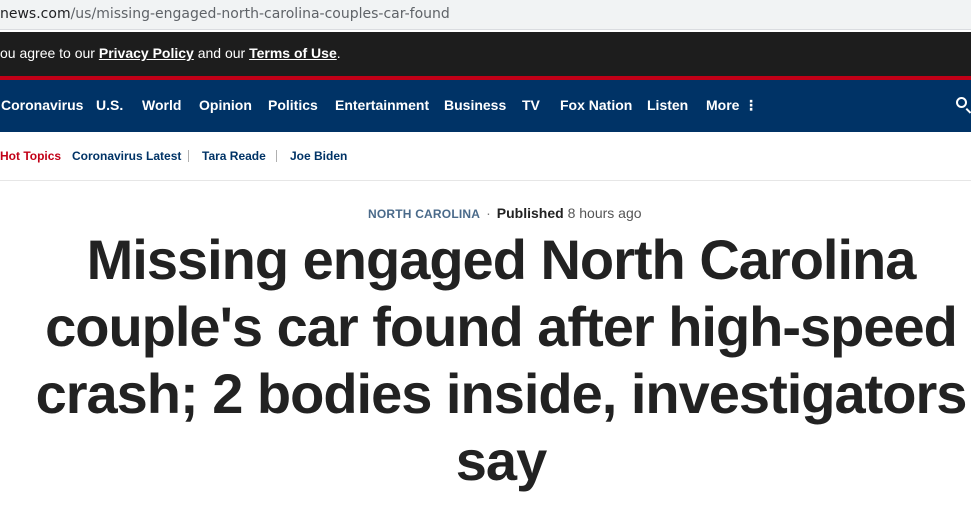 The width and height of the screenshot is (971, 510). Describe the element at coordinates (501, 259) in the screenshot. I see `headline-line: Missing engaged North Carolina` at that location.